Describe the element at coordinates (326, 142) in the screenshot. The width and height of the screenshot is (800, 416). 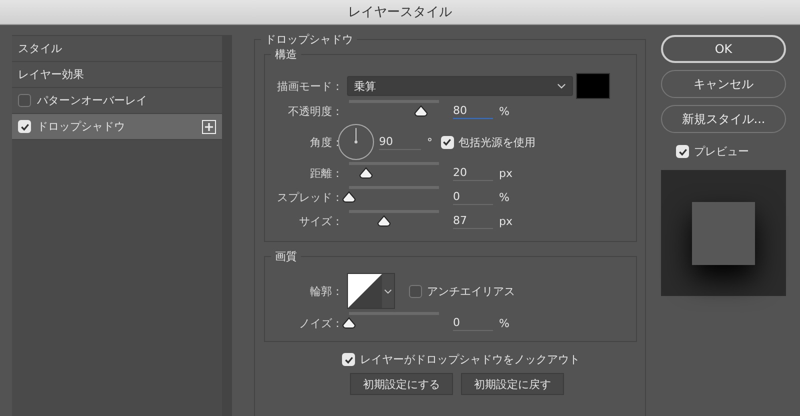
I see `field-label: 角度：` at that location.